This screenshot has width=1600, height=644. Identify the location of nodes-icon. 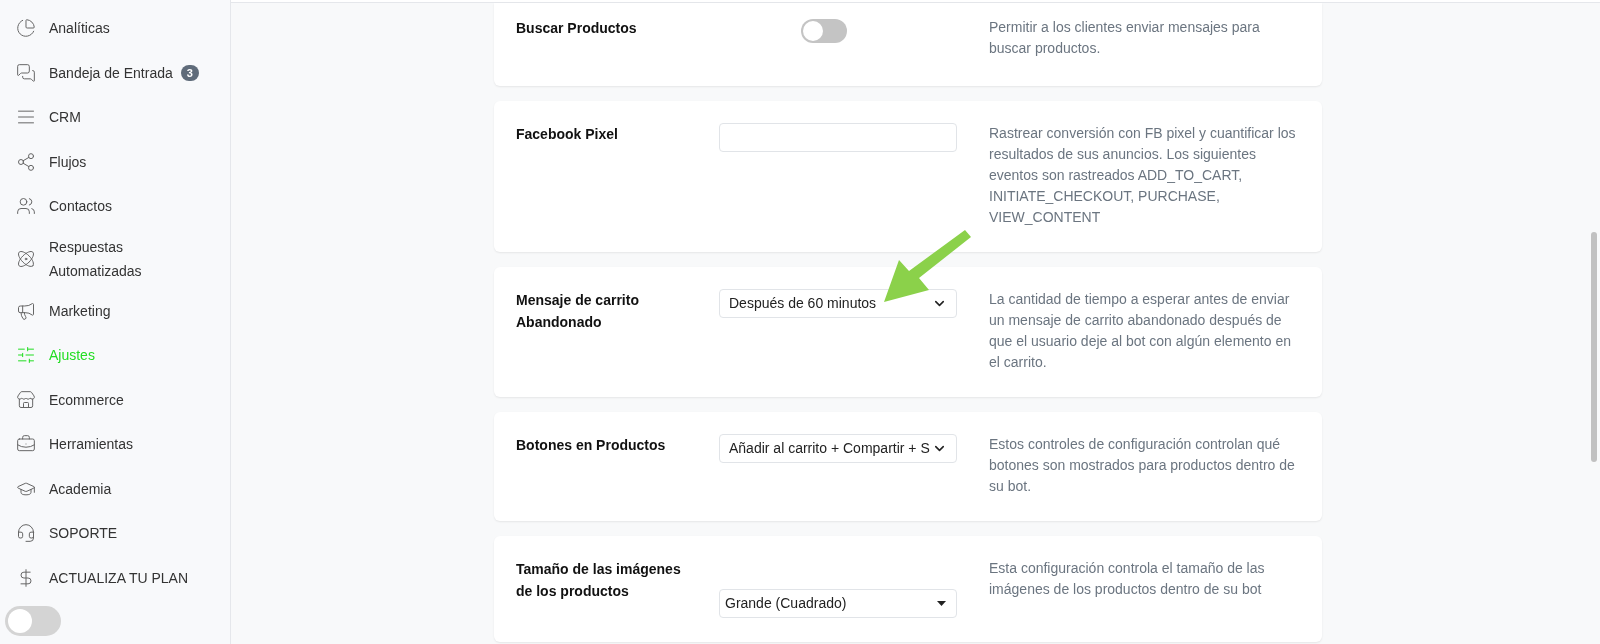
(26, 161).